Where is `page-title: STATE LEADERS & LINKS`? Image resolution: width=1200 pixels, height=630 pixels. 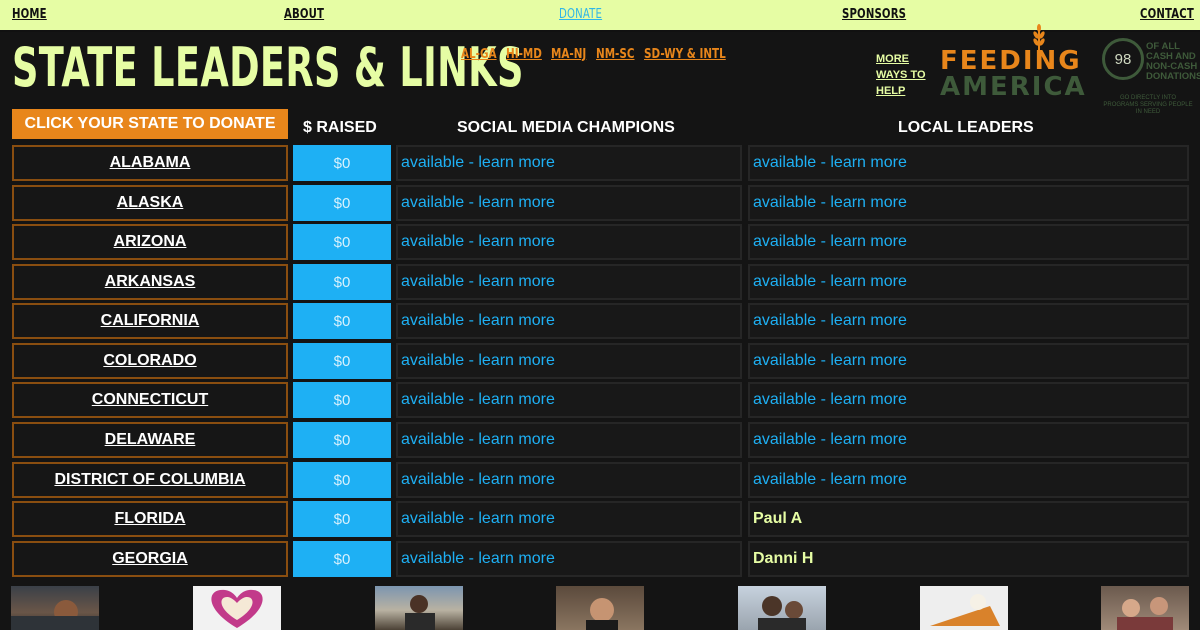 page-title: STATE LEADERS & LINKS is located at coordinates (268, 67).